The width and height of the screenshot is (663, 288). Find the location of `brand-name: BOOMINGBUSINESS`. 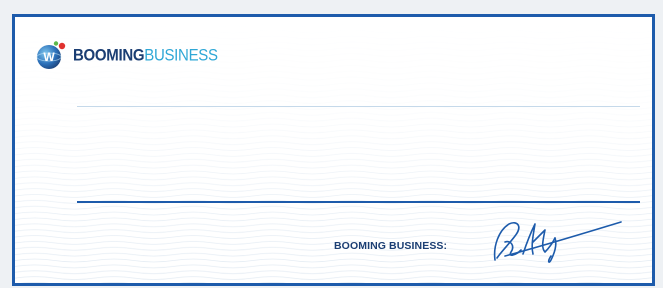

brand-name: BOOMINGBUSINESS is located at coordinates (145, 55).